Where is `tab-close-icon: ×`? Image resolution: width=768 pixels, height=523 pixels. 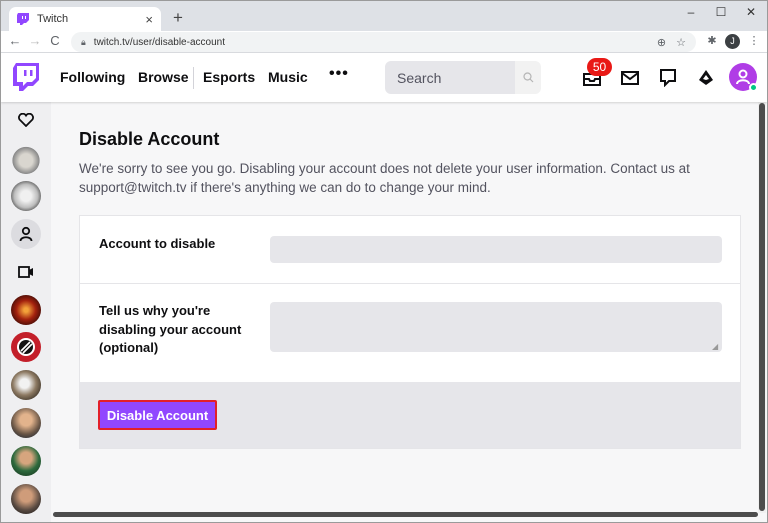 tab-close-icon: × is located at coordinates (149, 19).